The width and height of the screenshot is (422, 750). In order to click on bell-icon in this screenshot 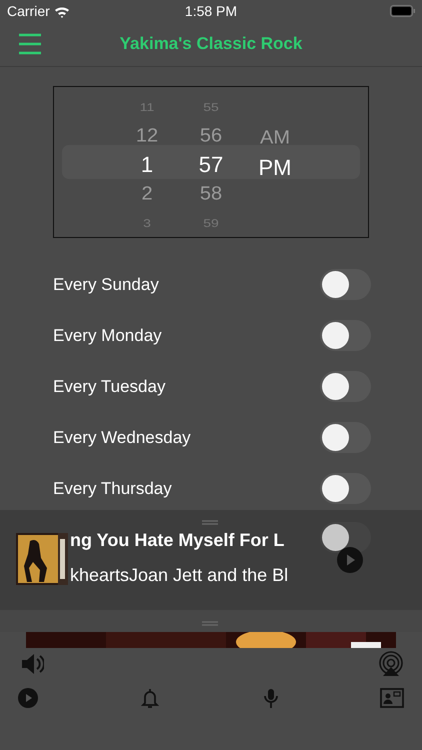, I will do `click(150, 698)`.